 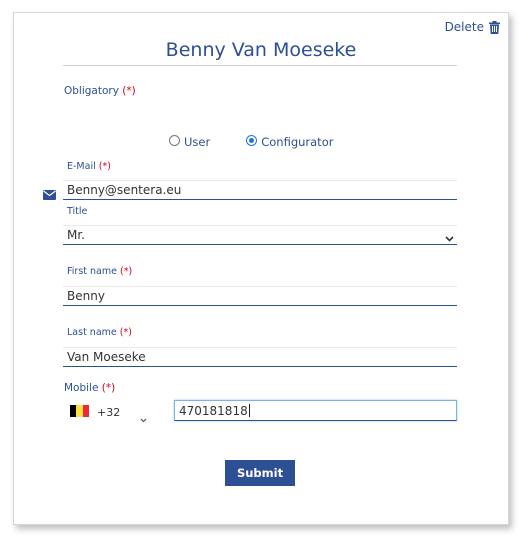 I want to click on mobile-number-input: 470181818, so click(x=315, y=410).